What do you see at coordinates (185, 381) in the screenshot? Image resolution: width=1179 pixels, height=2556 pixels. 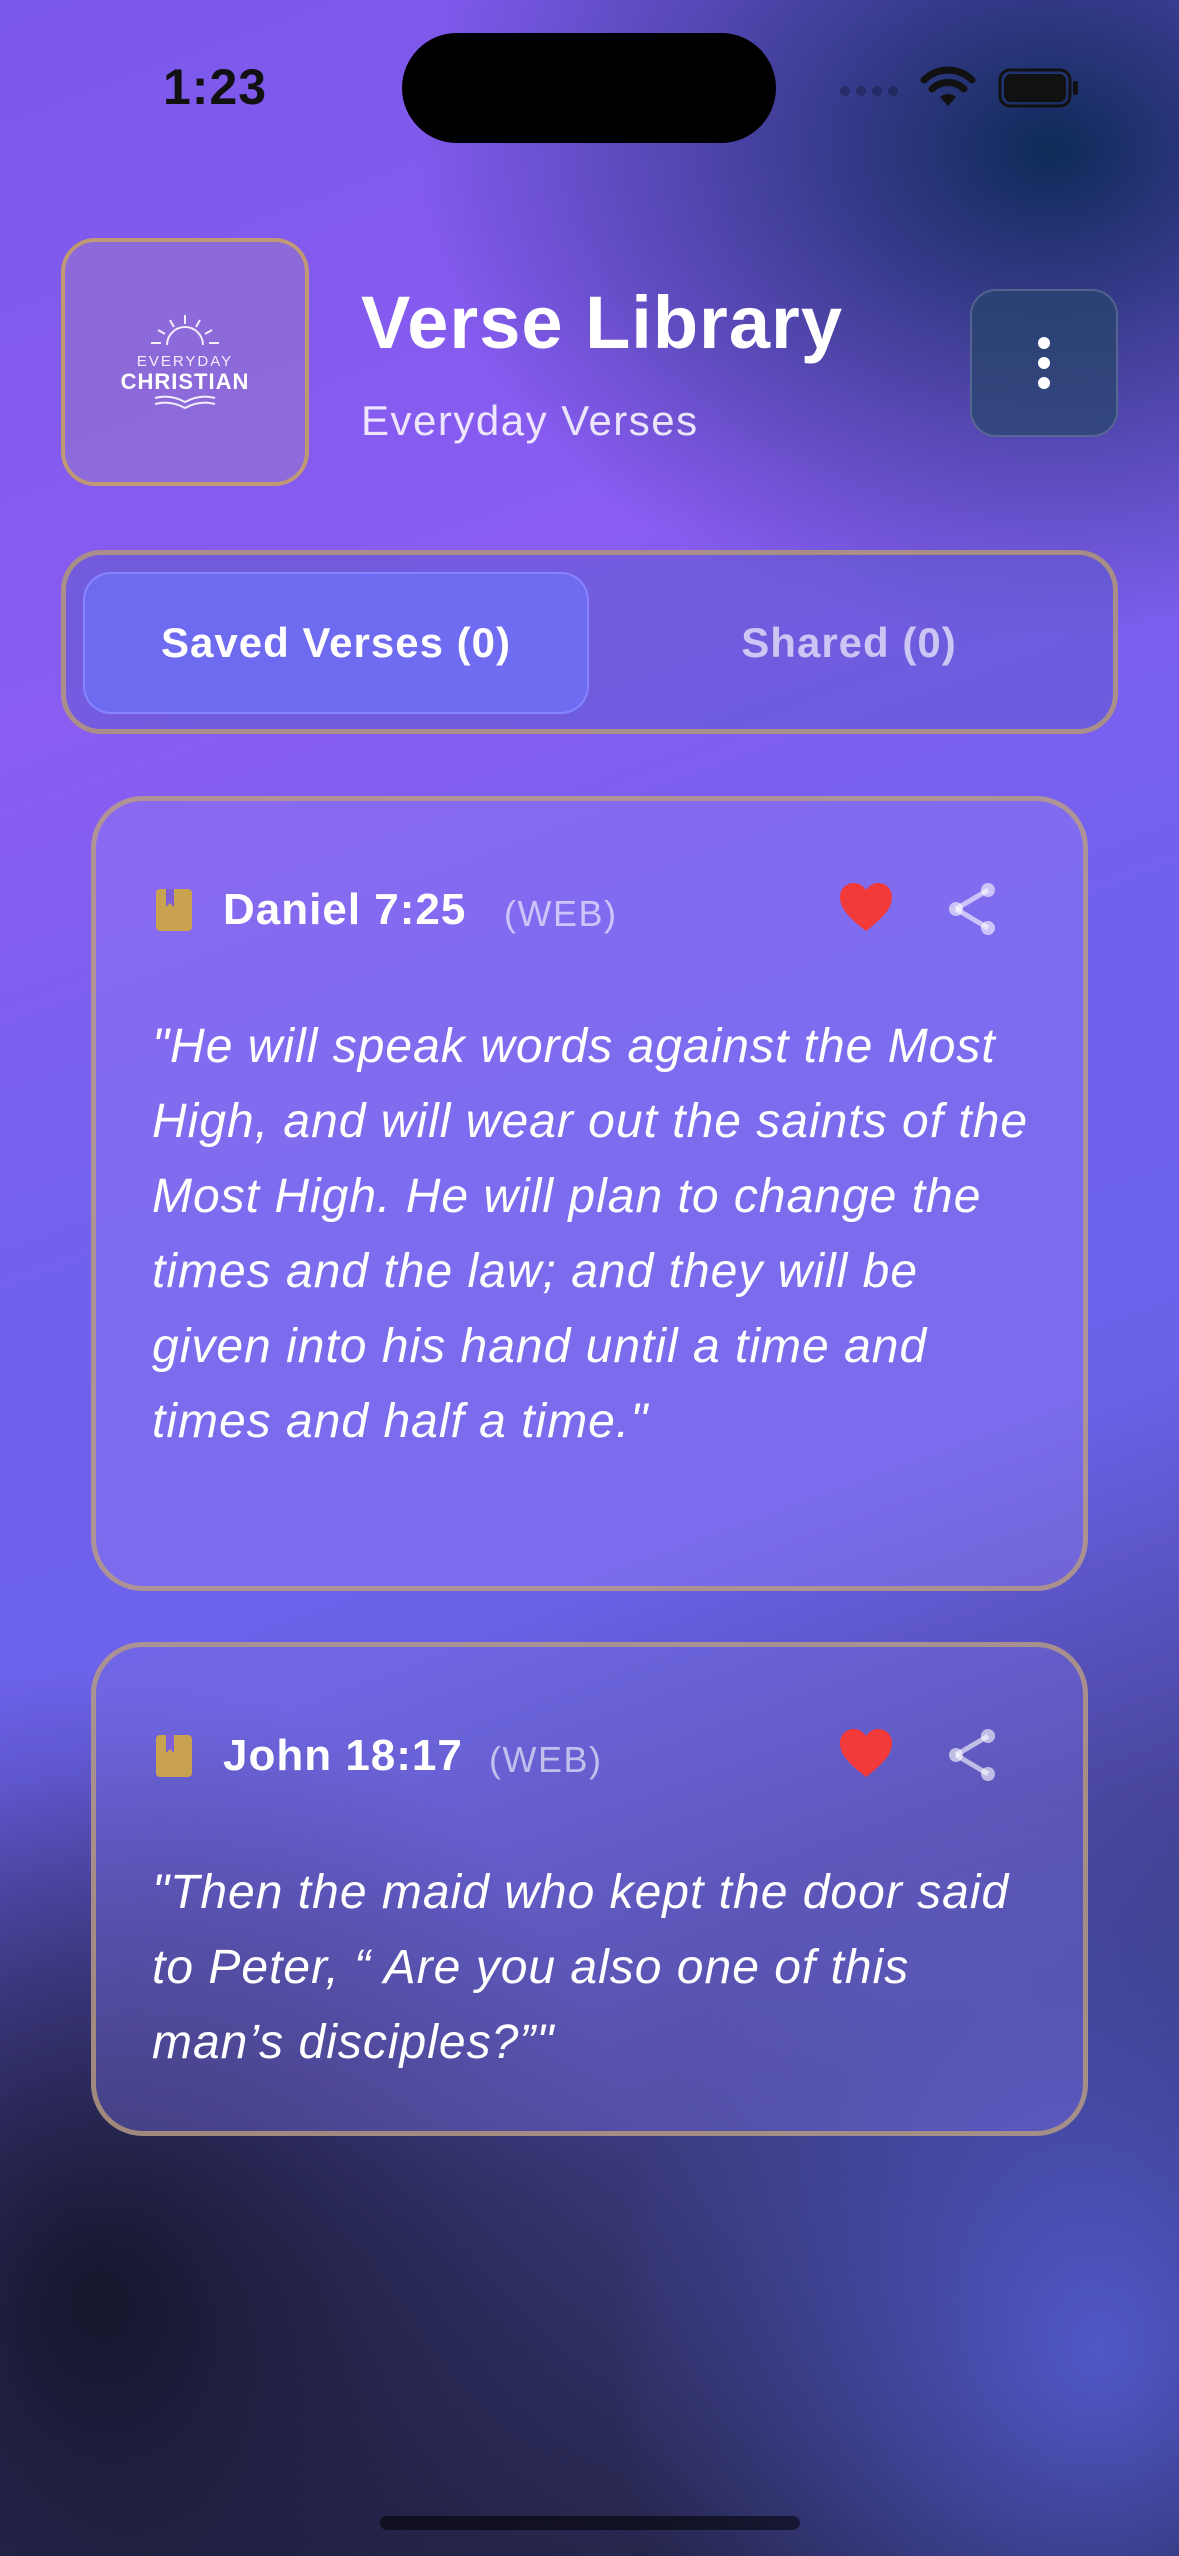 I see `logo-text-main: CHRISTIAN` at bounding box center [185, 381].